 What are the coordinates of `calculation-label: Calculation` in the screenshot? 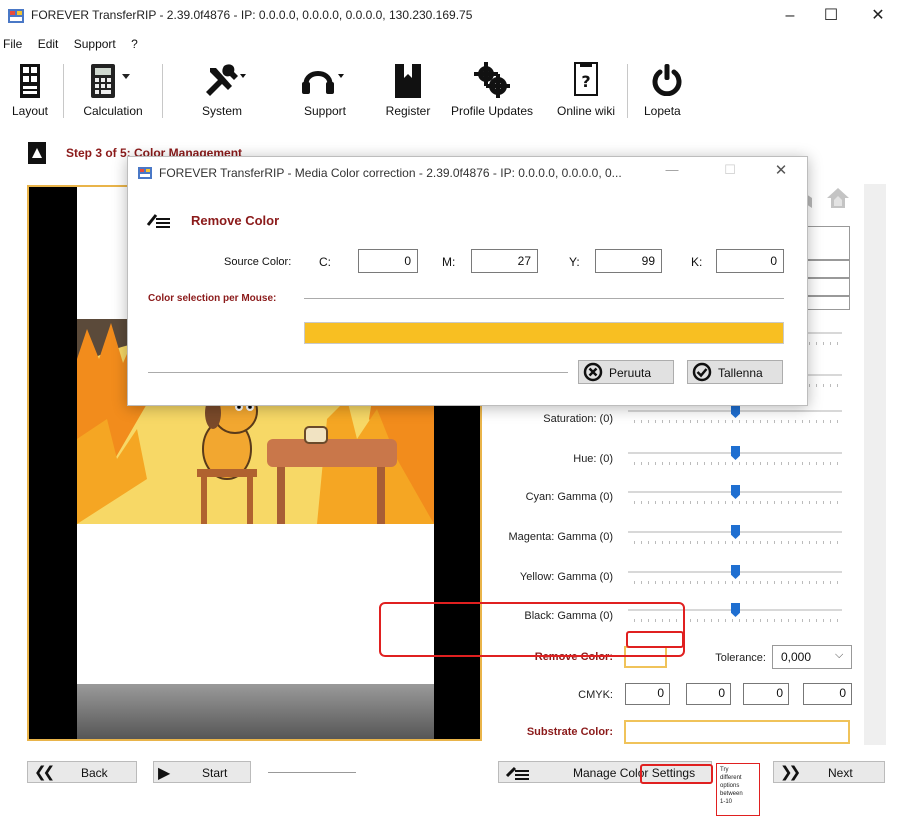 It's located at (113, 111).